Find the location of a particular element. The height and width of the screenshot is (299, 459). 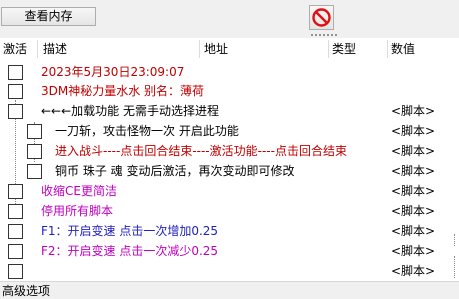

clear-list-button is located at coordinates (321, 17).